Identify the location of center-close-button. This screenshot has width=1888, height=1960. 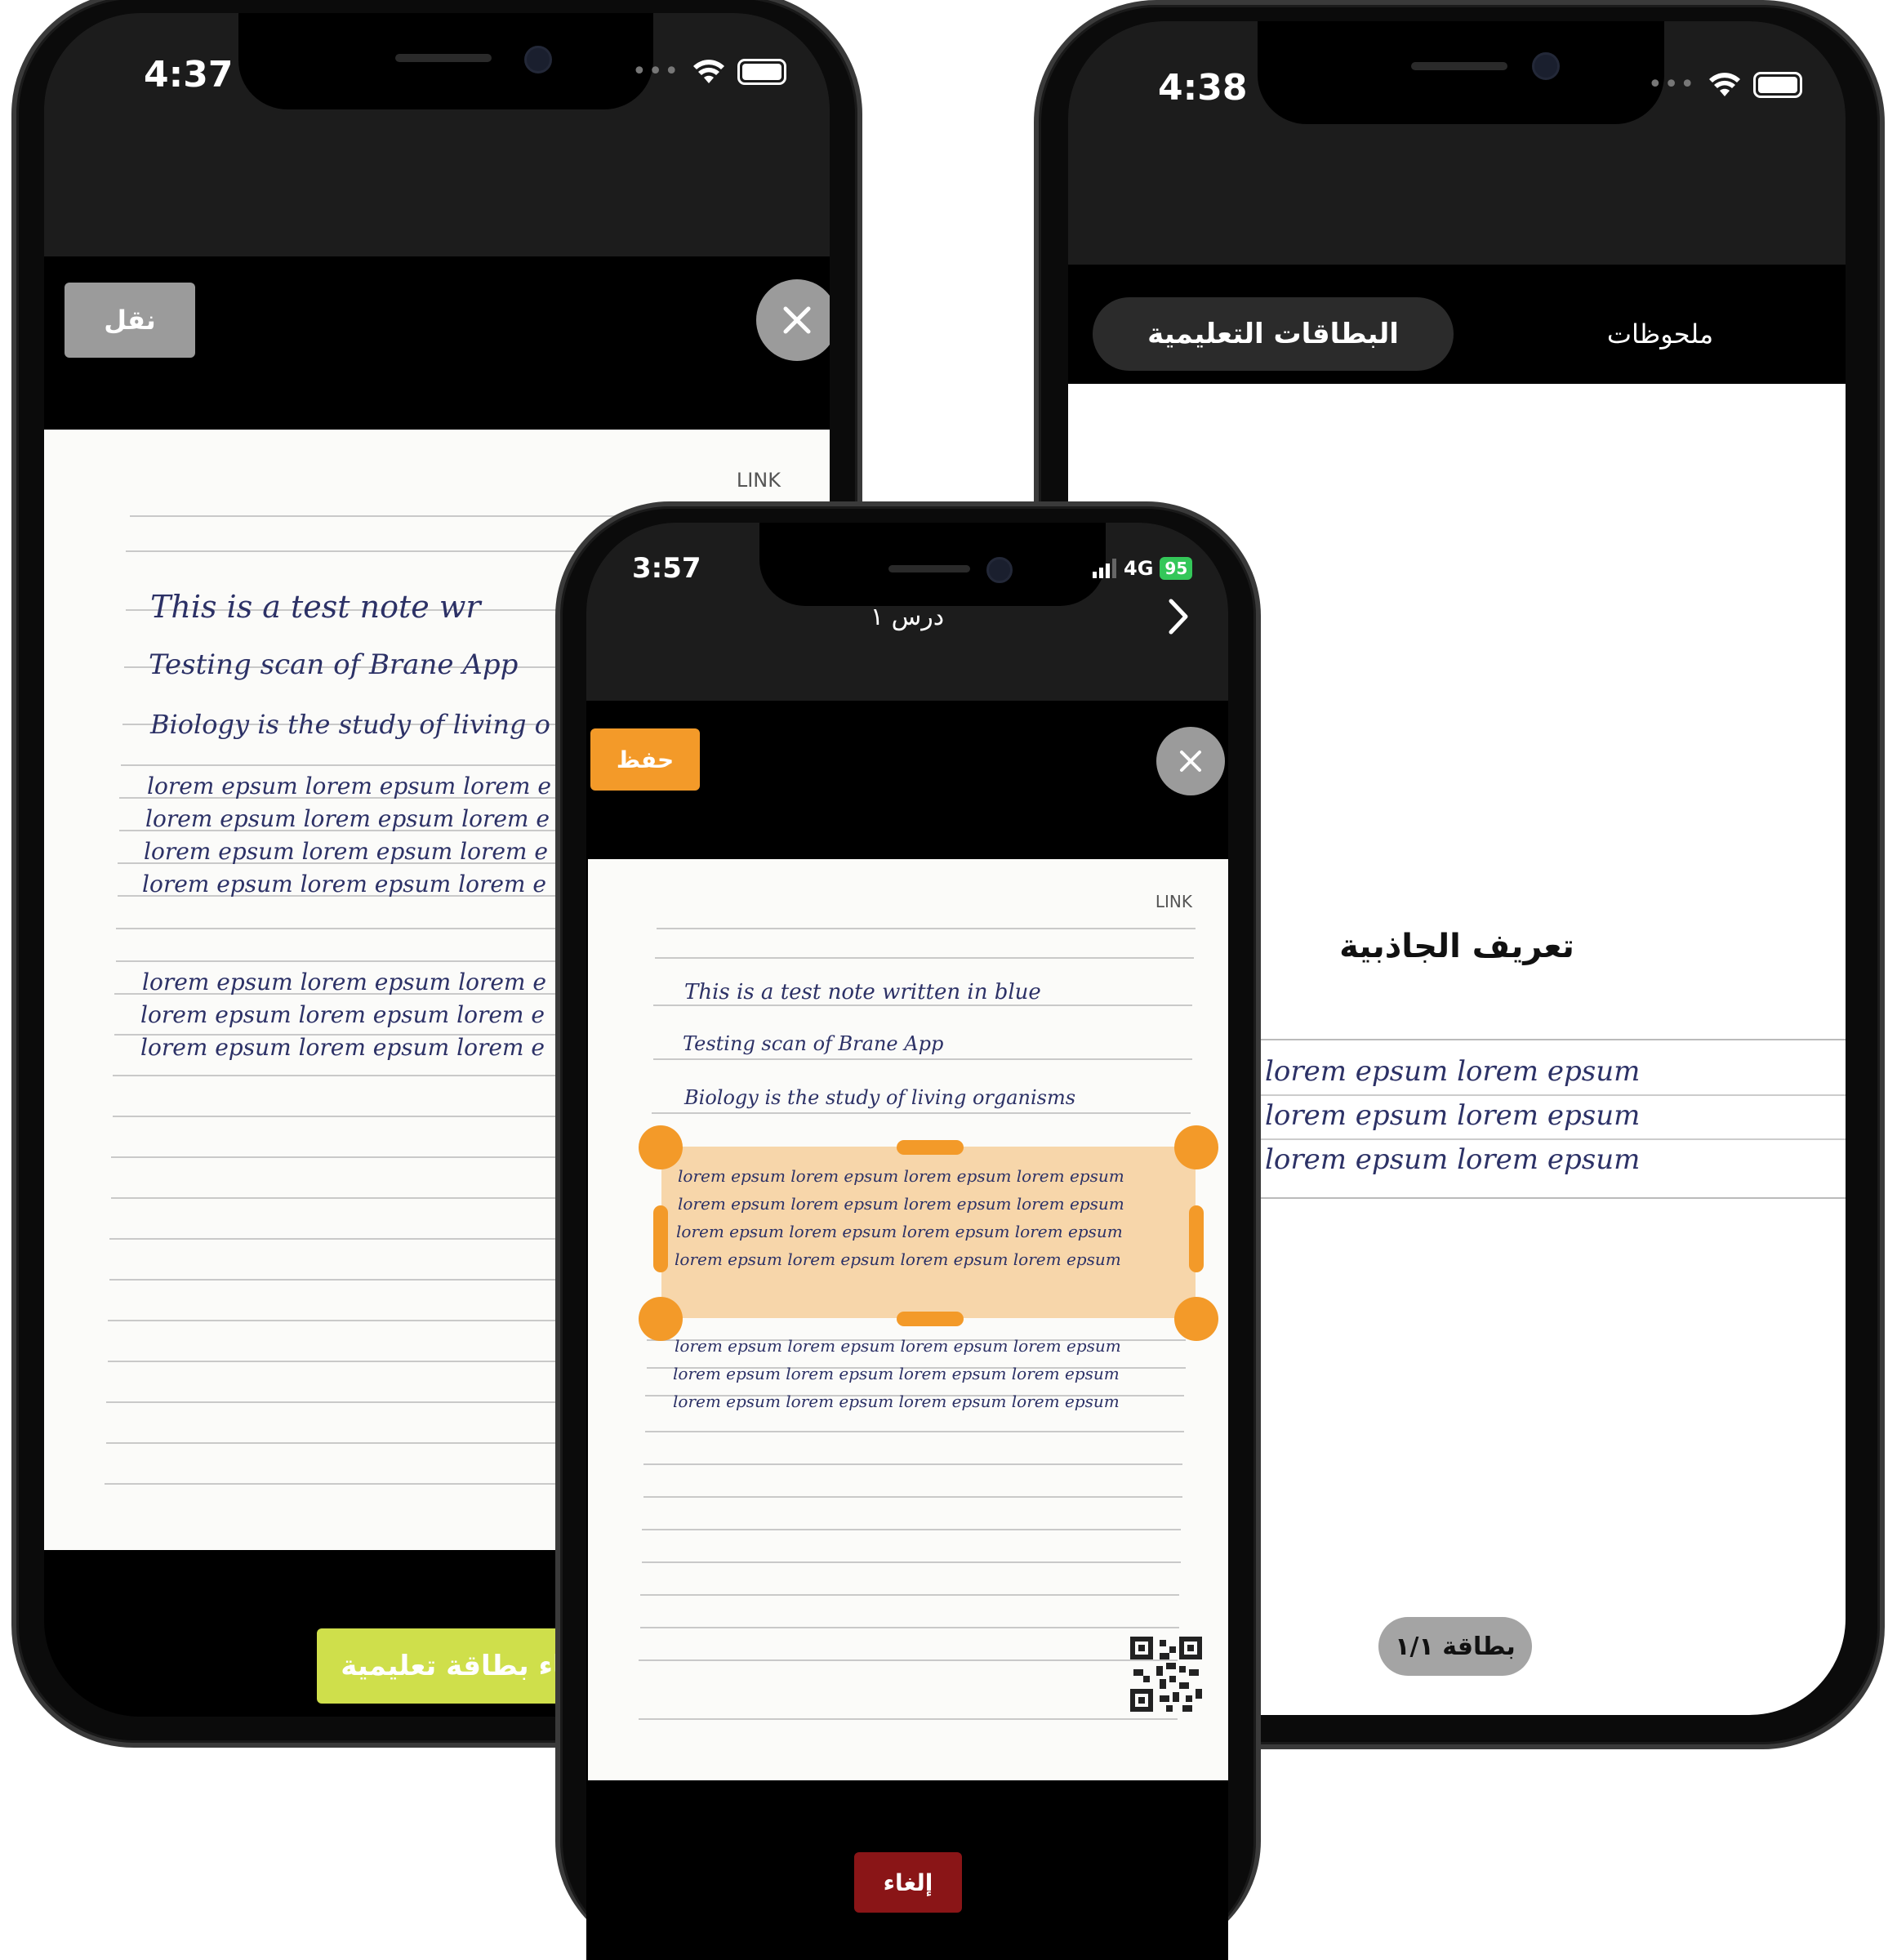
(1190, 761).